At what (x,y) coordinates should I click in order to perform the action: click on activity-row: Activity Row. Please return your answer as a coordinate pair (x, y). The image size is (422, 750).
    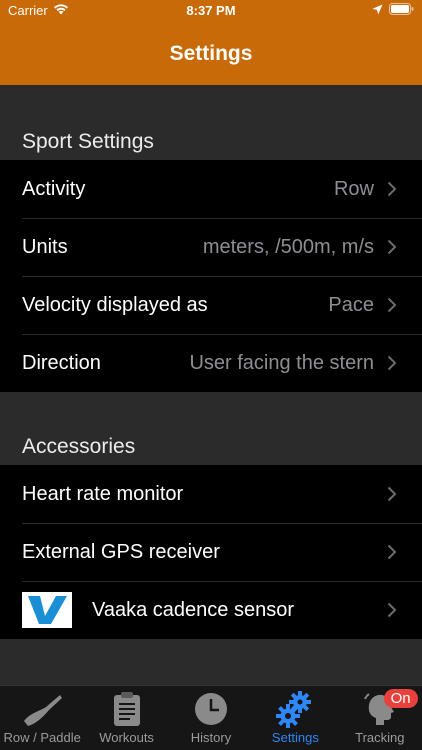
    Looking at the image, I should click on (211, 189).